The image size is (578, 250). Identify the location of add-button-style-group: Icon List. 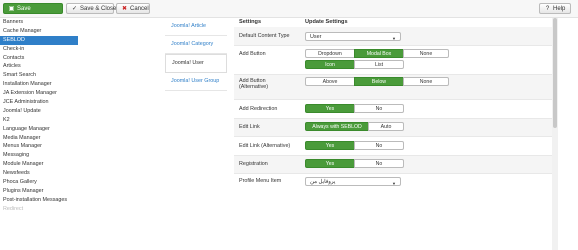
(354, 64).